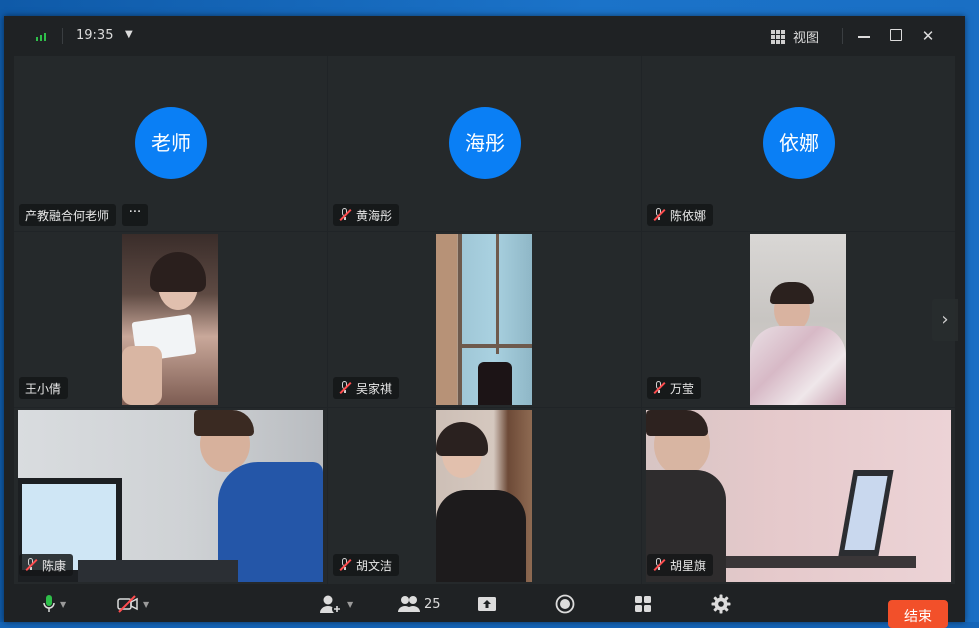 The height and width of the screenshot is (628, 979). I want to click on participant-name-tag: 王小倩, so click(44, 388).